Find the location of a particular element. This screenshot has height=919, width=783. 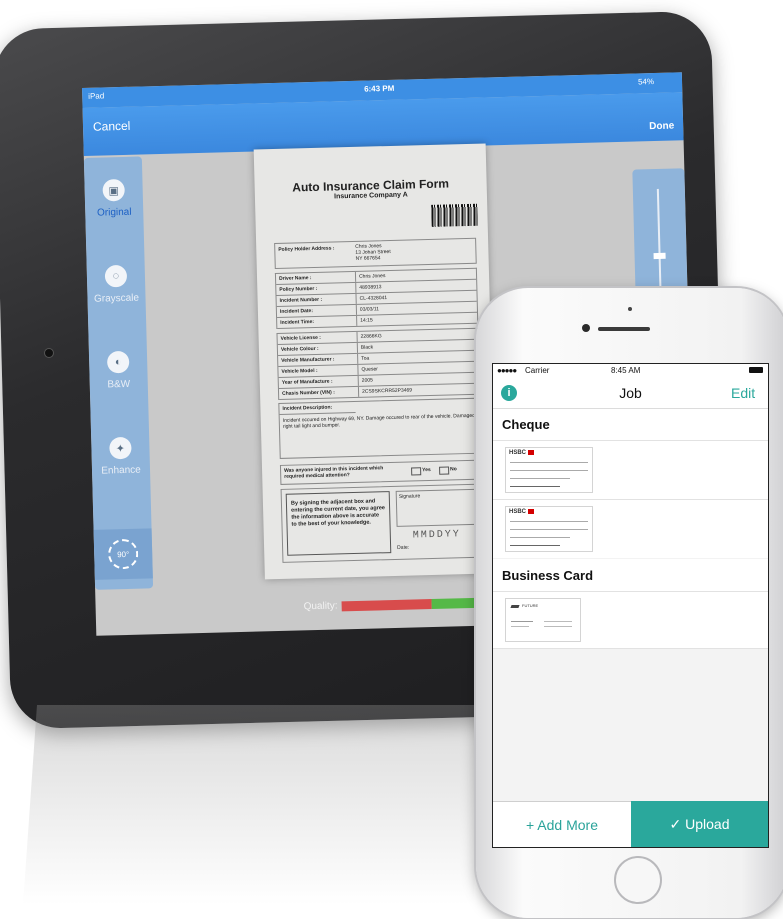

battery-icon is located at coordinates (756, 370).